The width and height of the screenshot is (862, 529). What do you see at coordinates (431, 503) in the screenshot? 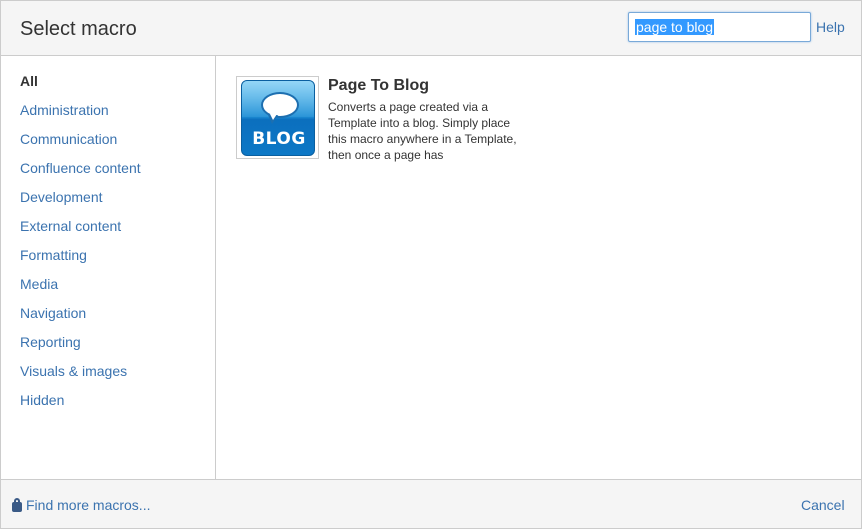
I see `dialog-footer: Find more macros... Cancel` at bounding box center [431, 503].